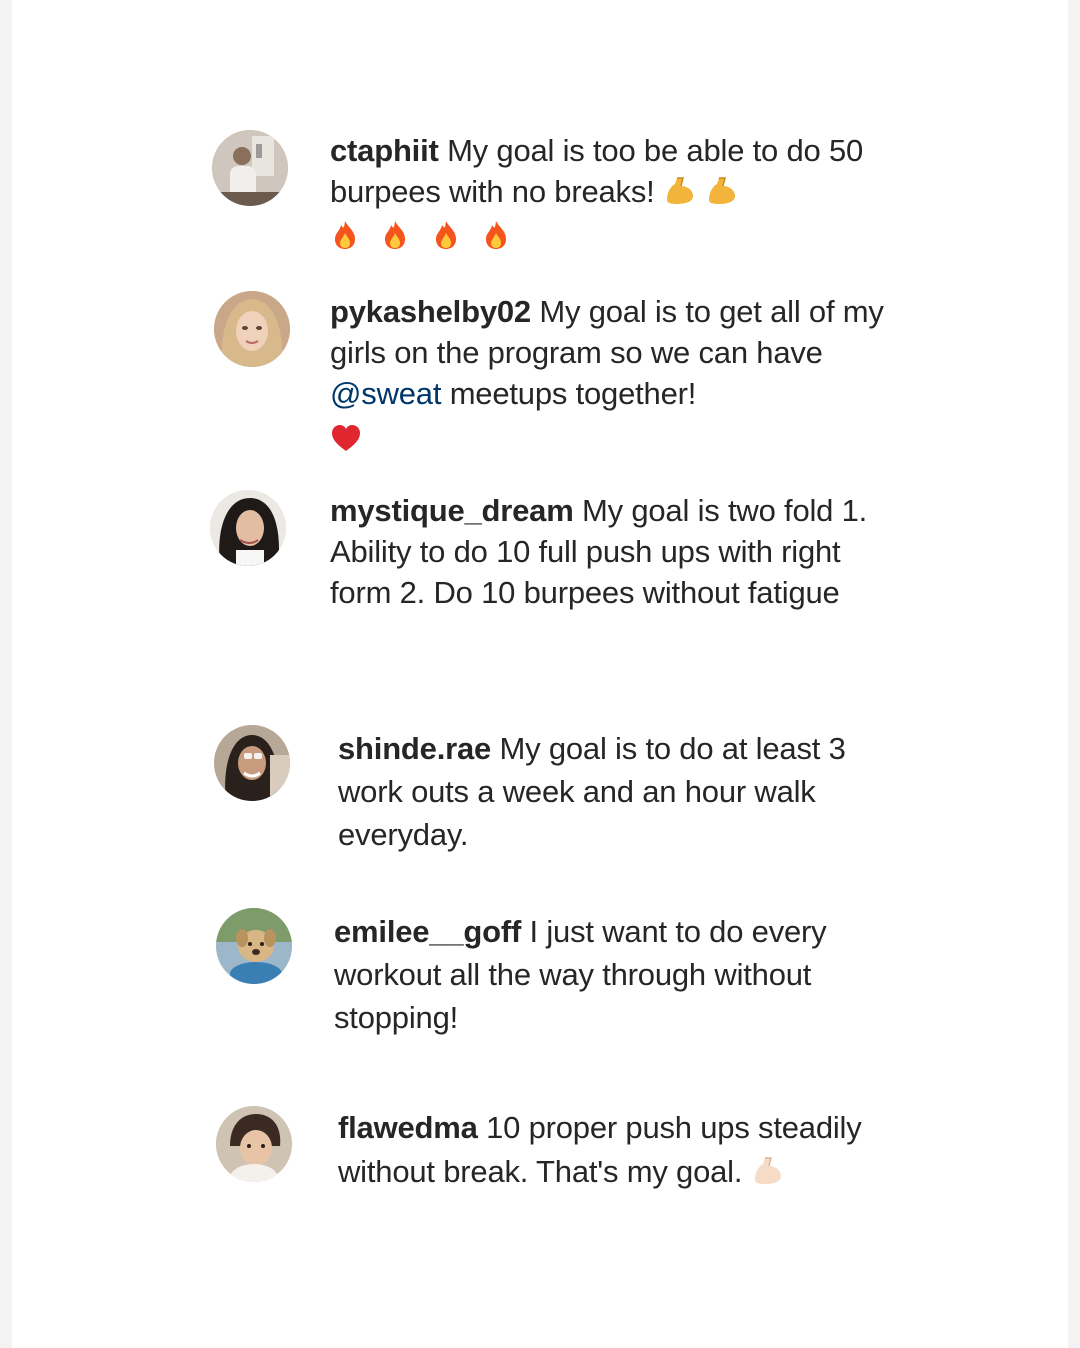  Describe the element at coordinates (452, 510) in the screenshot. I see `comment-username: mystique_dream` at that location.